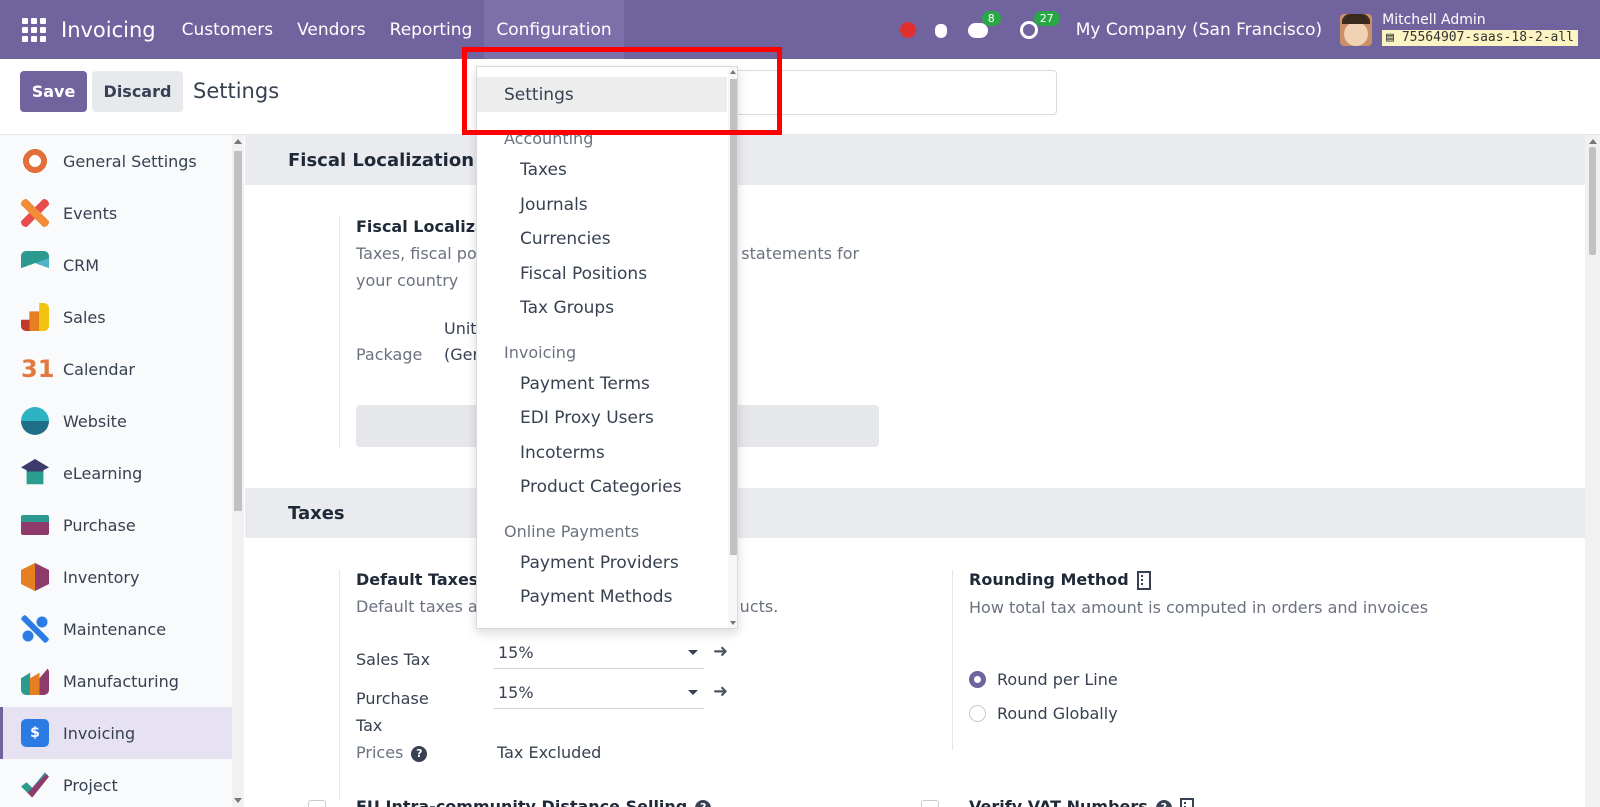  What do you see at coordinates (227, 29) in the screenshot?
I see `menu-customers: Customers` at bounding box center [227, 29].